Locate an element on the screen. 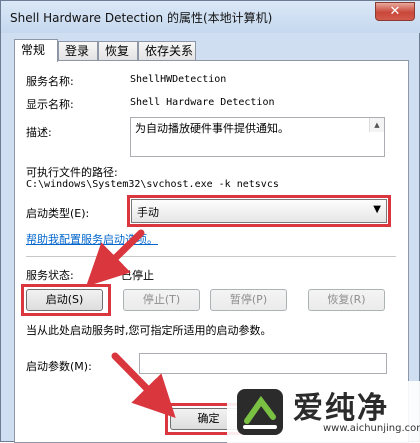 The height and width of the screenshot is (443, 420). watermark: 爱纯净 www.aichunjing.com is located at coordinates (323, 412).